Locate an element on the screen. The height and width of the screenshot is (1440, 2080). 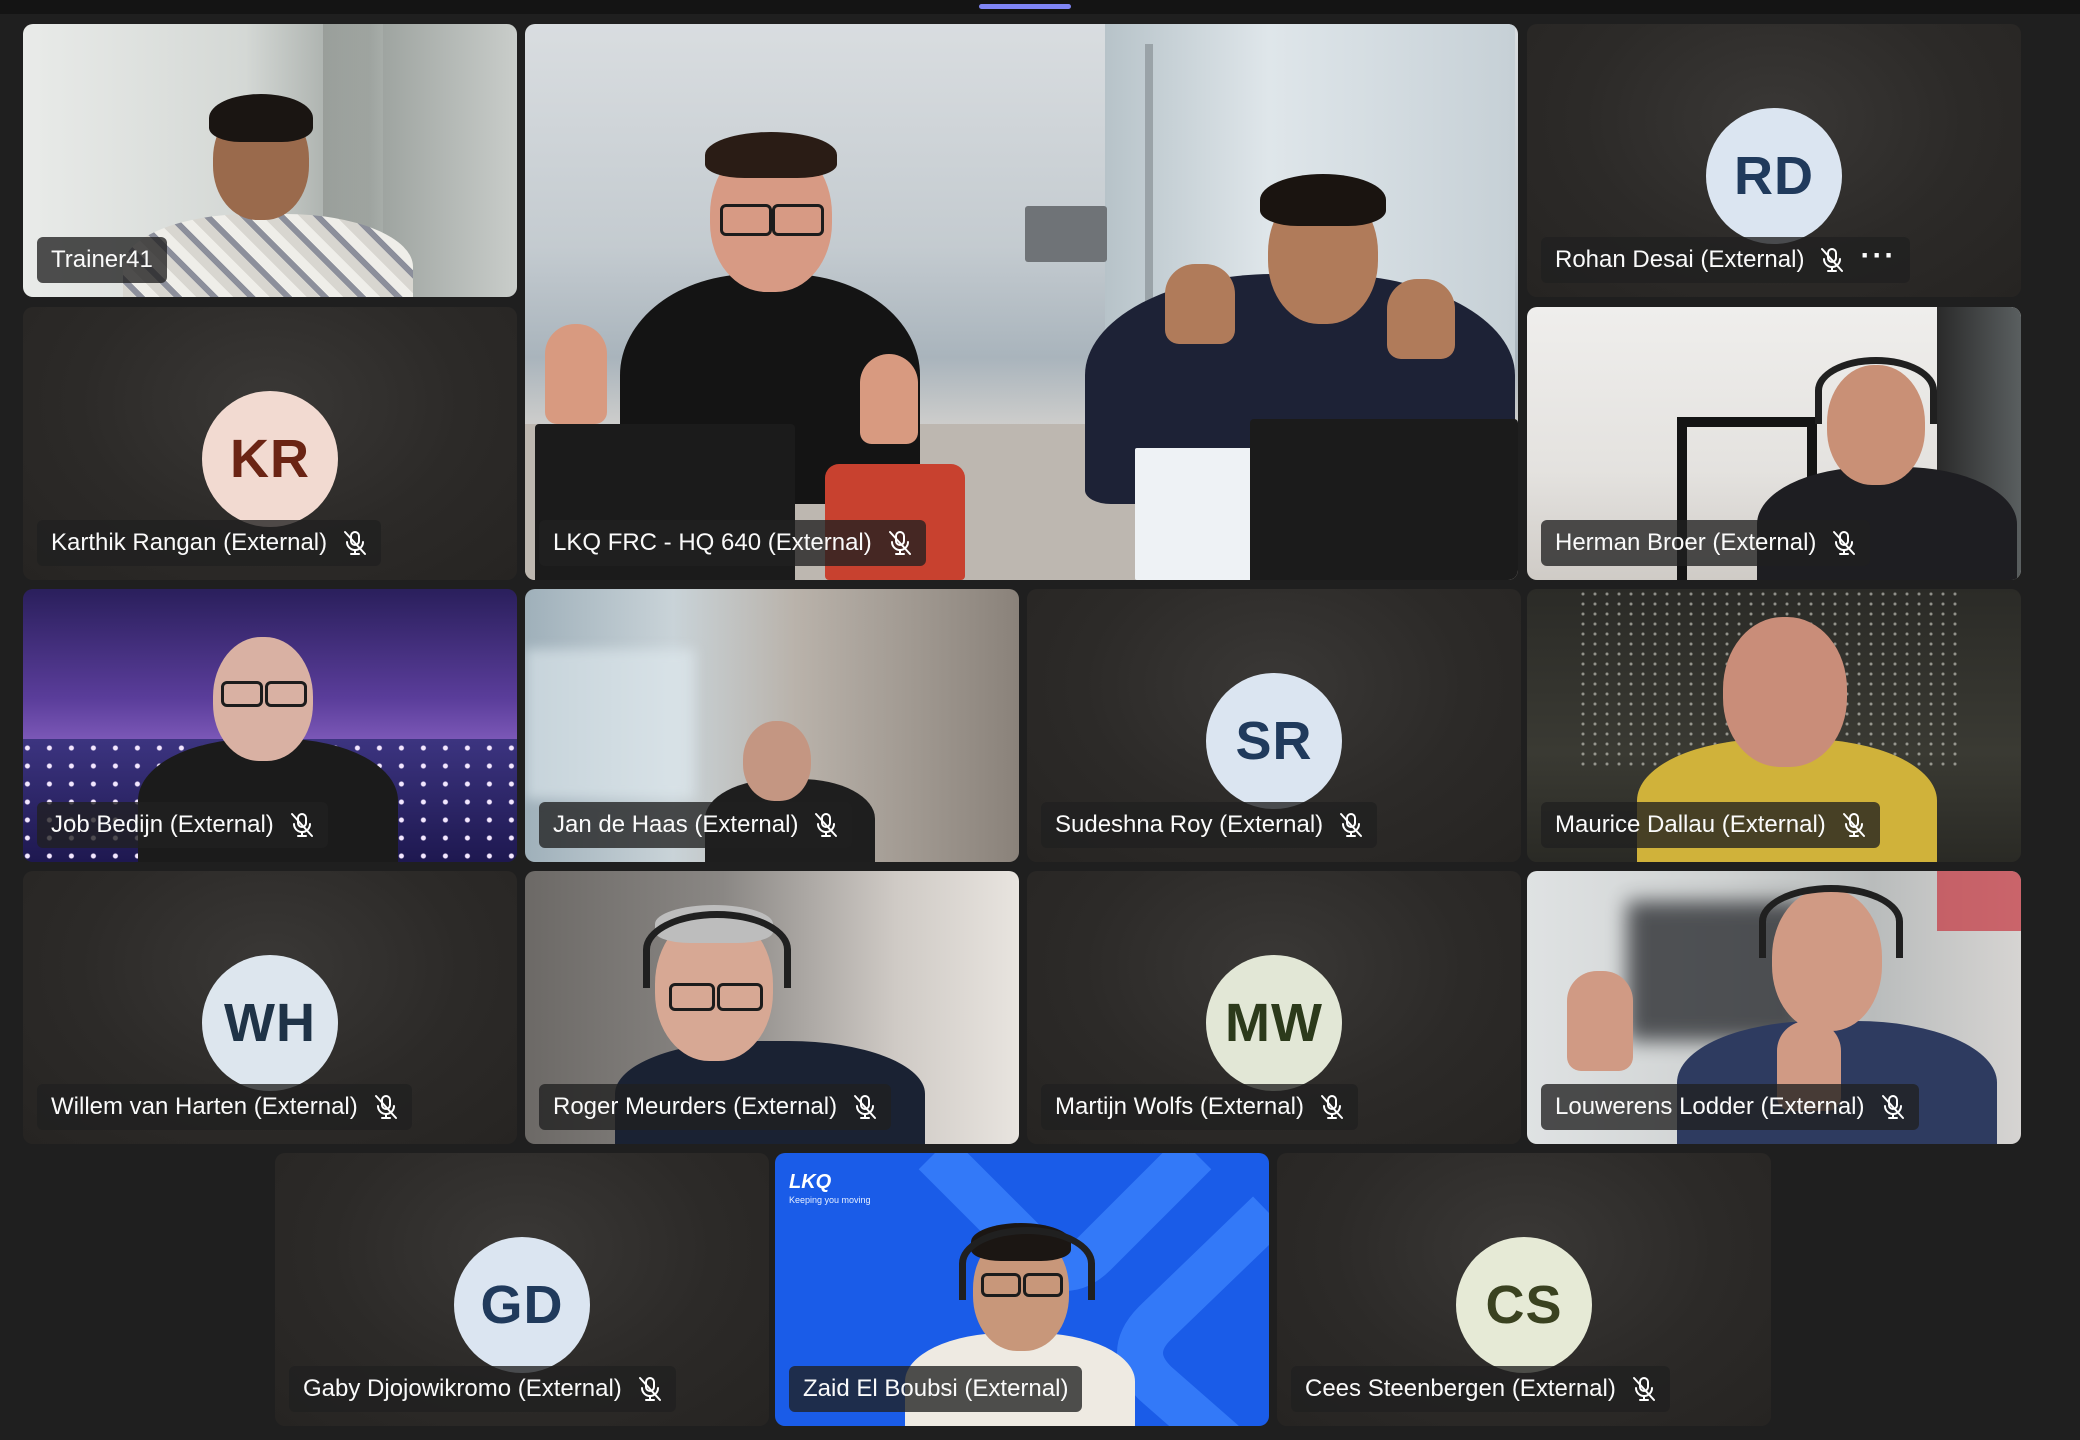
avatar: SR is located at coordinates (1274, 741).